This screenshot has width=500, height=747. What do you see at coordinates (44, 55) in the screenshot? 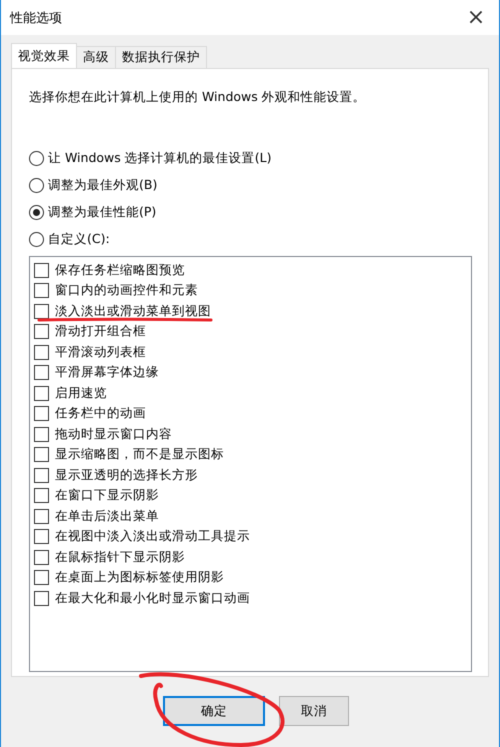
I see `tab: 视觉效果` at bounding box center [44, 55].